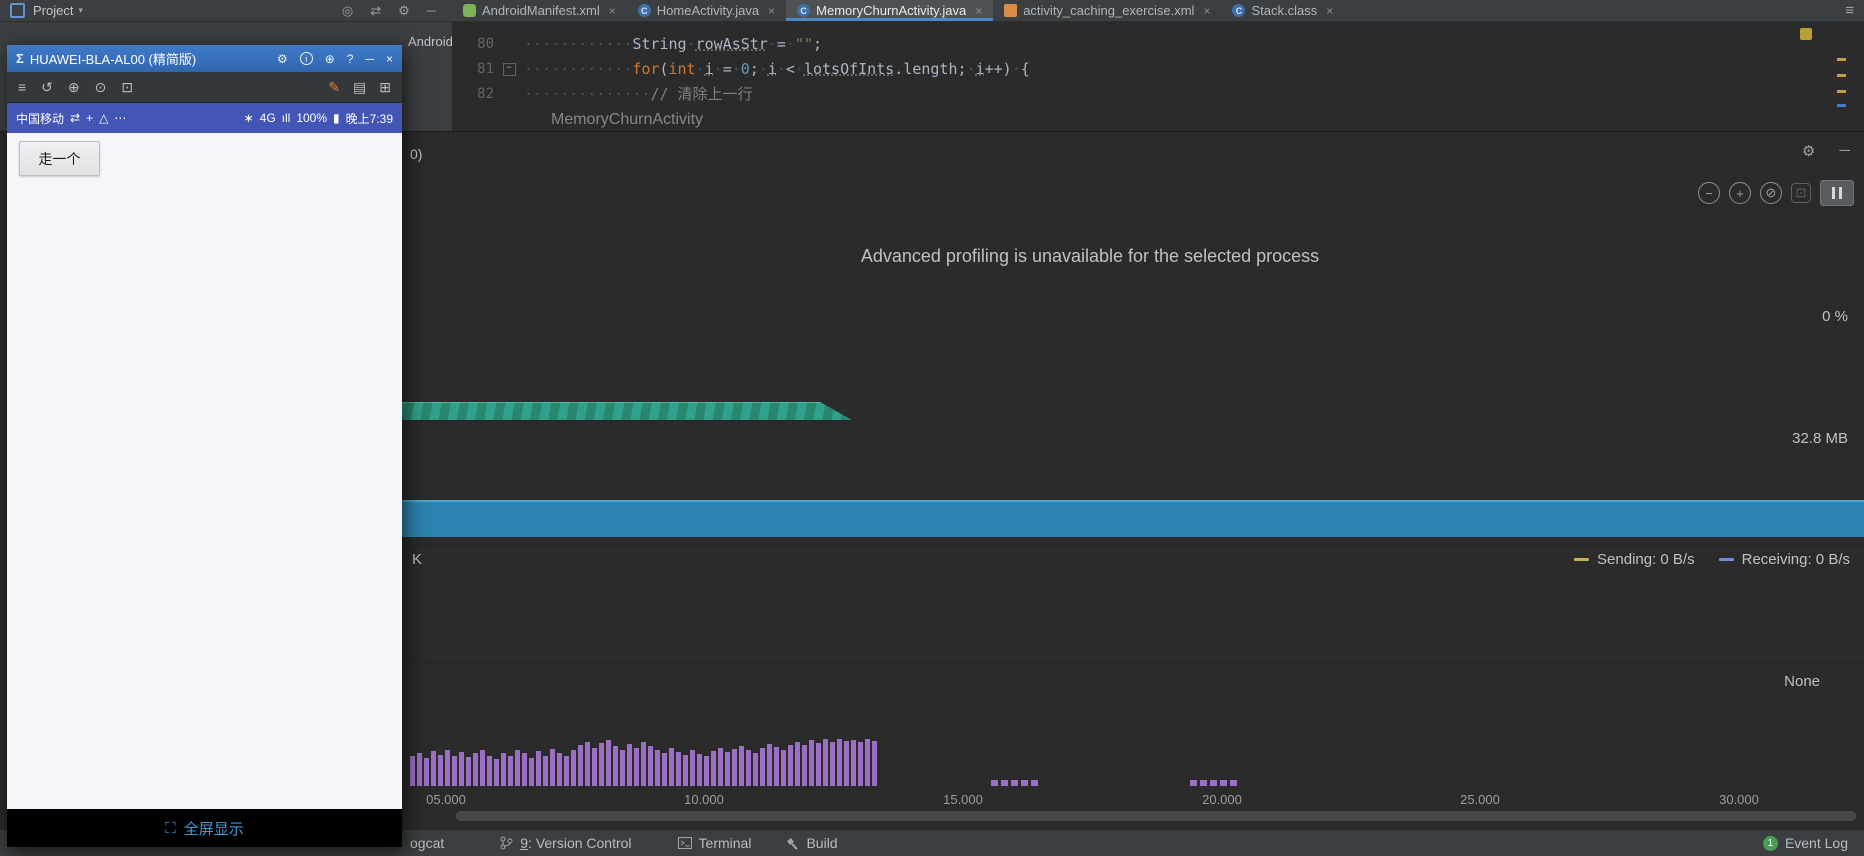 Image resolution: width=1864 pixels, height=856 pixels. Describe the element at coordinates (473, 69) in the screenshot. I see `line-number: 81` at that location.